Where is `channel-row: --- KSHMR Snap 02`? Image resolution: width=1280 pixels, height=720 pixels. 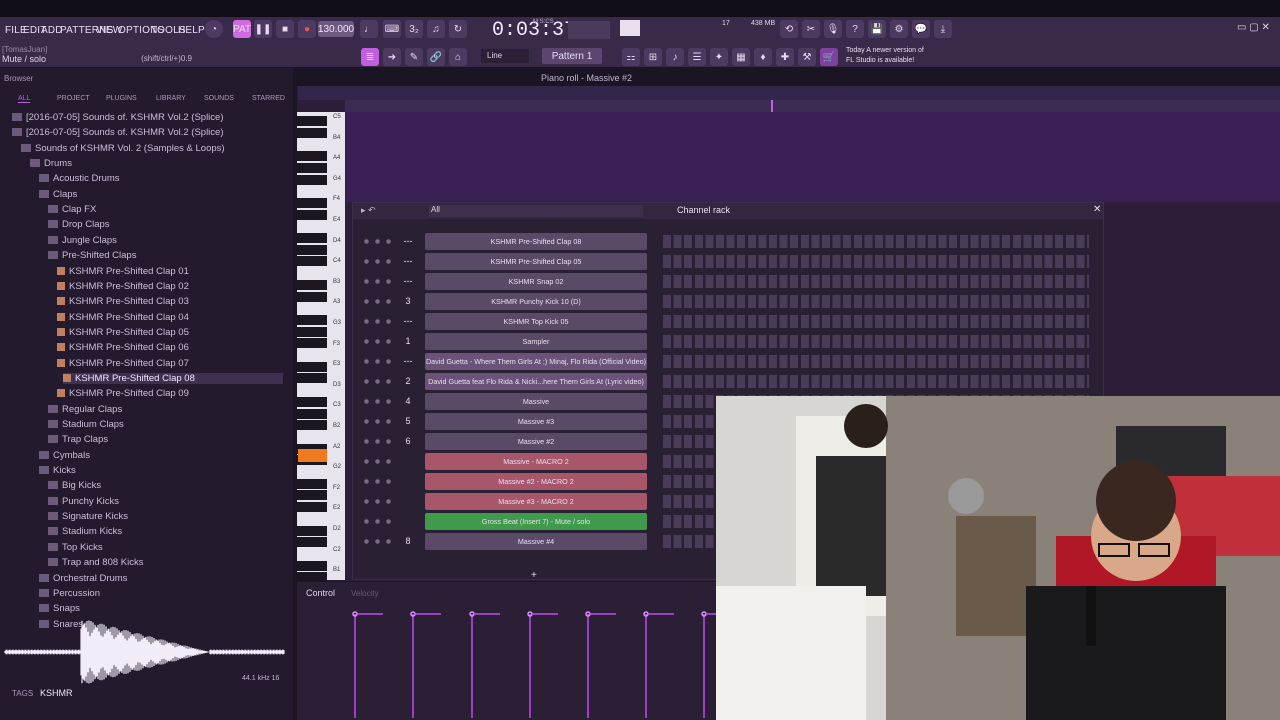
channel-row: --- KSHMR Snap 02 is located at coordinates (728, 282).